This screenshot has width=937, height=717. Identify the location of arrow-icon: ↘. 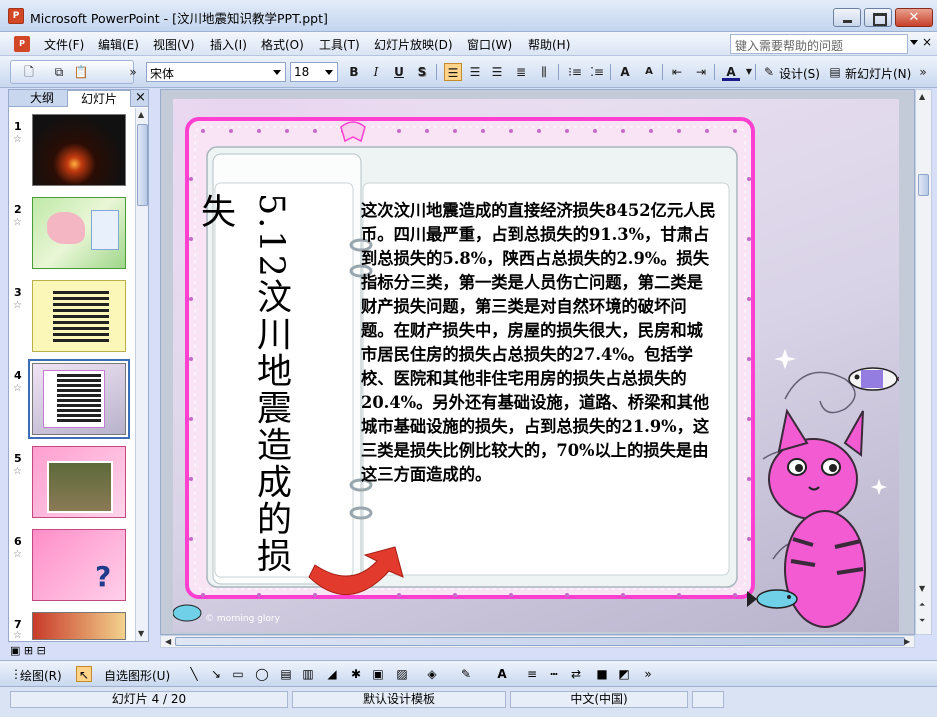
(216, 674).